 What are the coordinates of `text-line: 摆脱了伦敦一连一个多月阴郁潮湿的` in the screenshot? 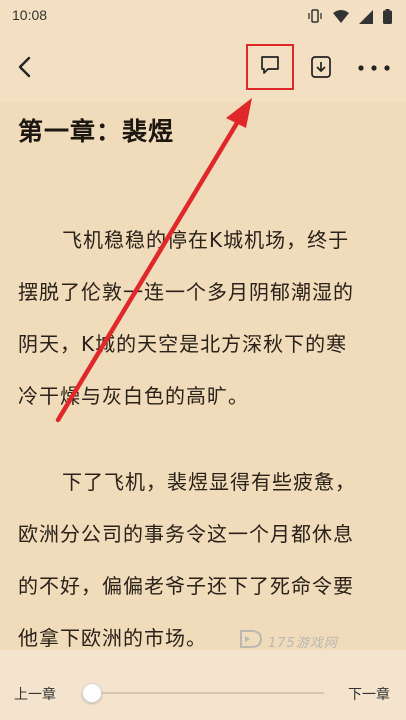 It's located at (186, 292).